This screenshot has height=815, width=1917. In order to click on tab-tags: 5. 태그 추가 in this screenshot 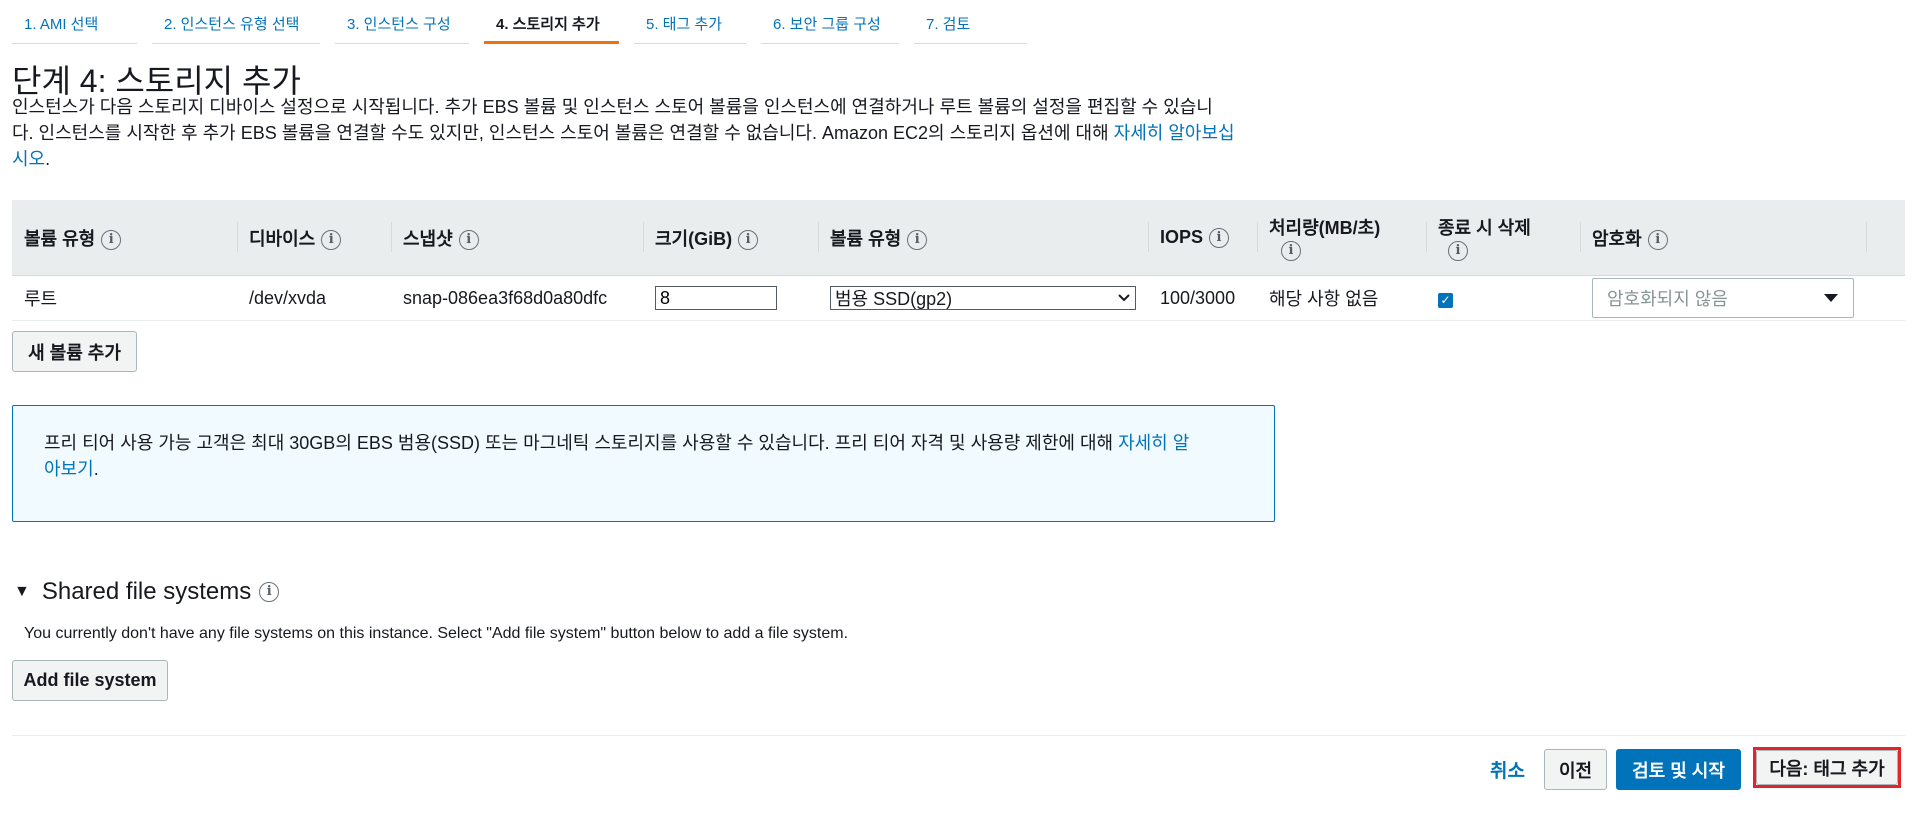, I will do `click(690, 26)`.